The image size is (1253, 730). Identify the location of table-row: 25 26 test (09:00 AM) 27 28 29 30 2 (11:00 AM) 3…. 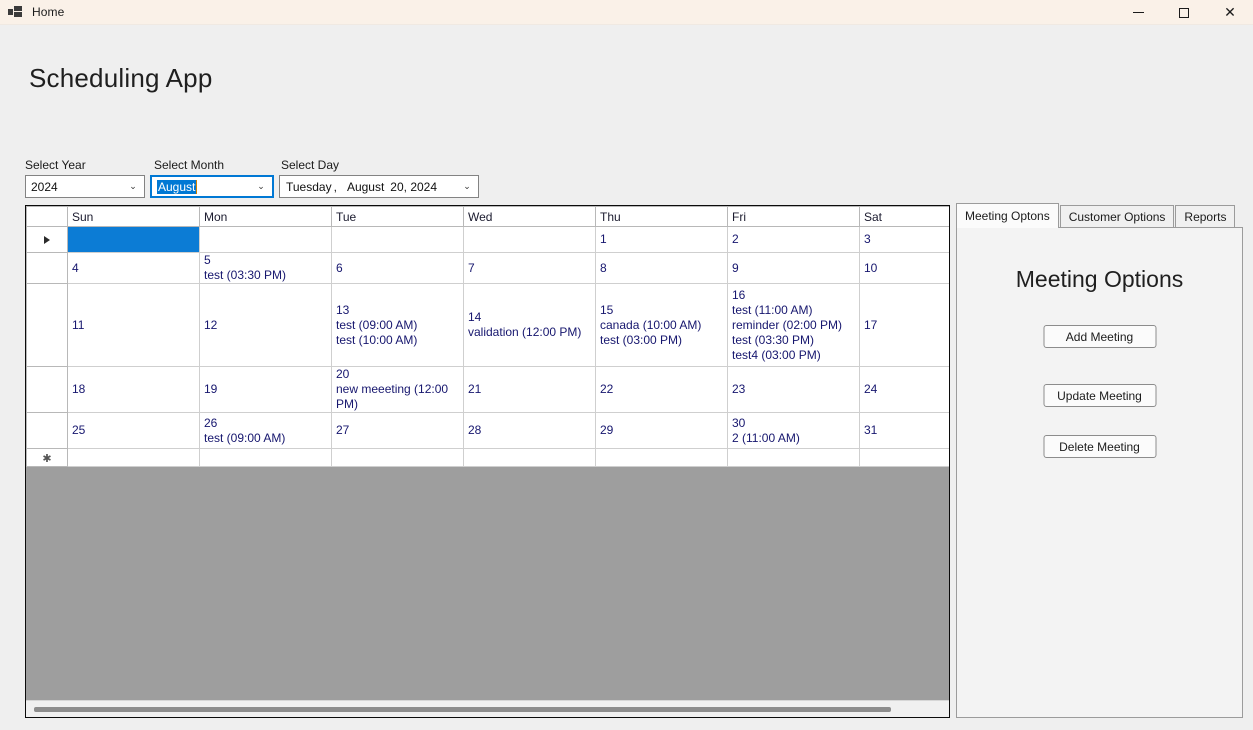
(487, 430).